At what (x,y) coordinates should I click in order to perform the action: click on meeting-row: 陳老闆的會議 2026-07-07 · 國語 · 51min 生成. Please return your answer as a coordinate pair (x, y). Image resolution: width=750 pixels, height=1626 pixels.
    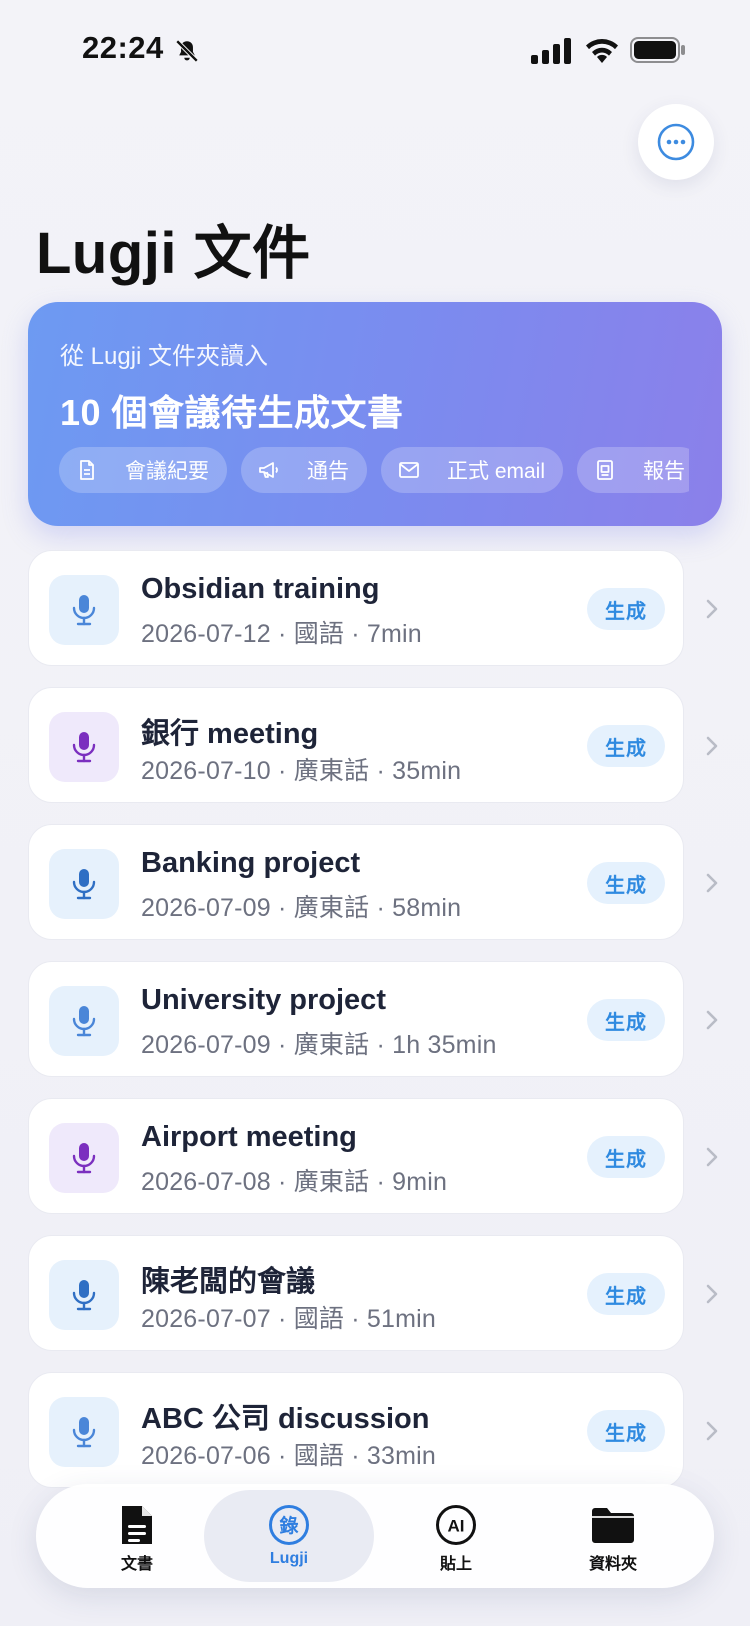
    Looking at the image, I should click on (373, 1293).